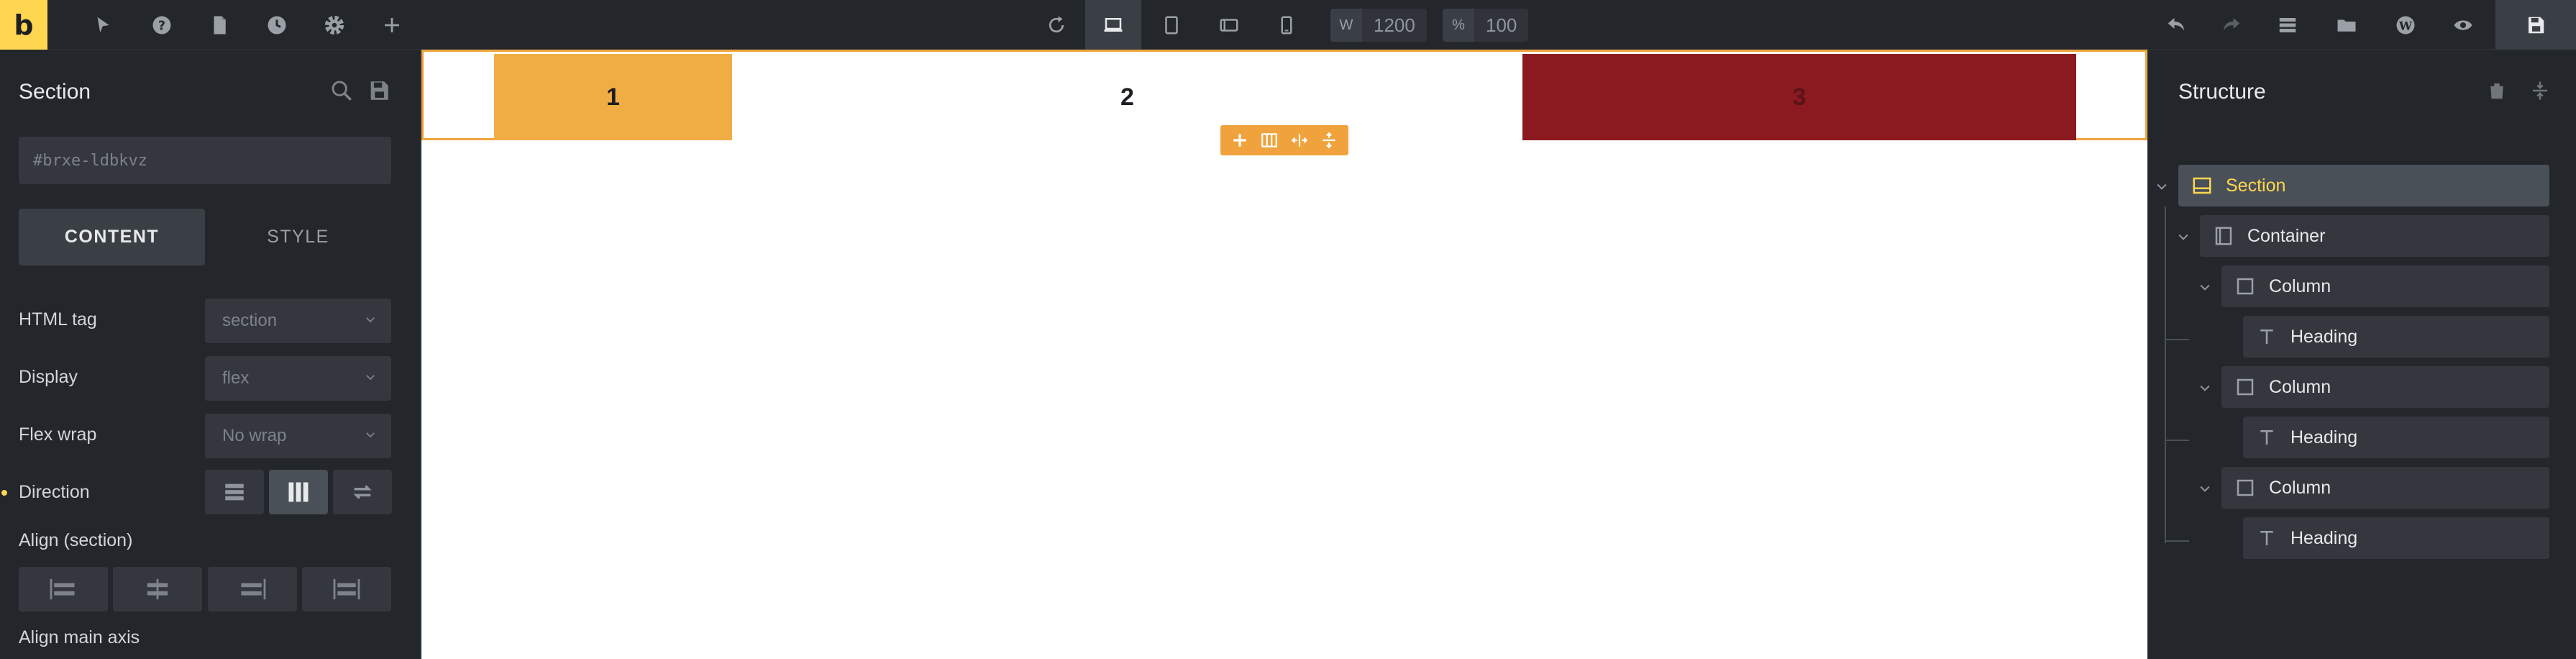  I want to click on wordpress-icon: W, so click(2405, 25).